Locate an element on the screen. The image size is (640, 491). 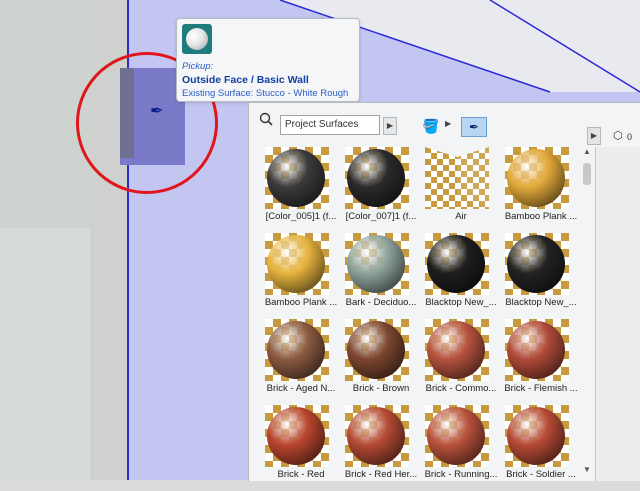
paint-bucket-icon: 🪣 is located at coordinates (431, 126).